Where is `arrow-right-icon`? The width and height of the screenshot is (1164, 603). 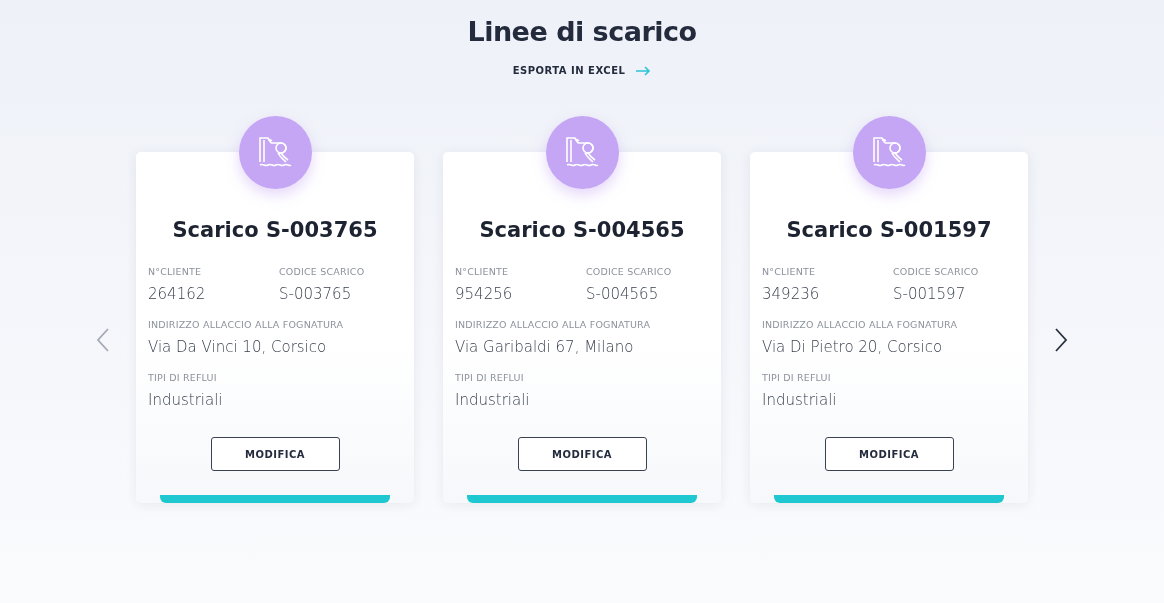 arrow-right-icon is located at coordinates (643, 70).